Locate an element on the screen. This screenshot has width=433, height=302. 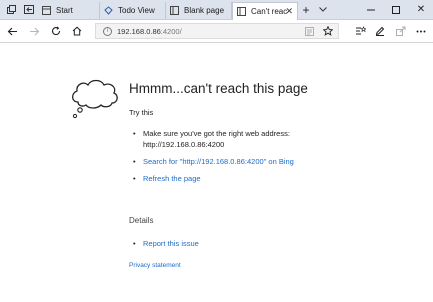
minimize-button is located at coordinates (371, 9).